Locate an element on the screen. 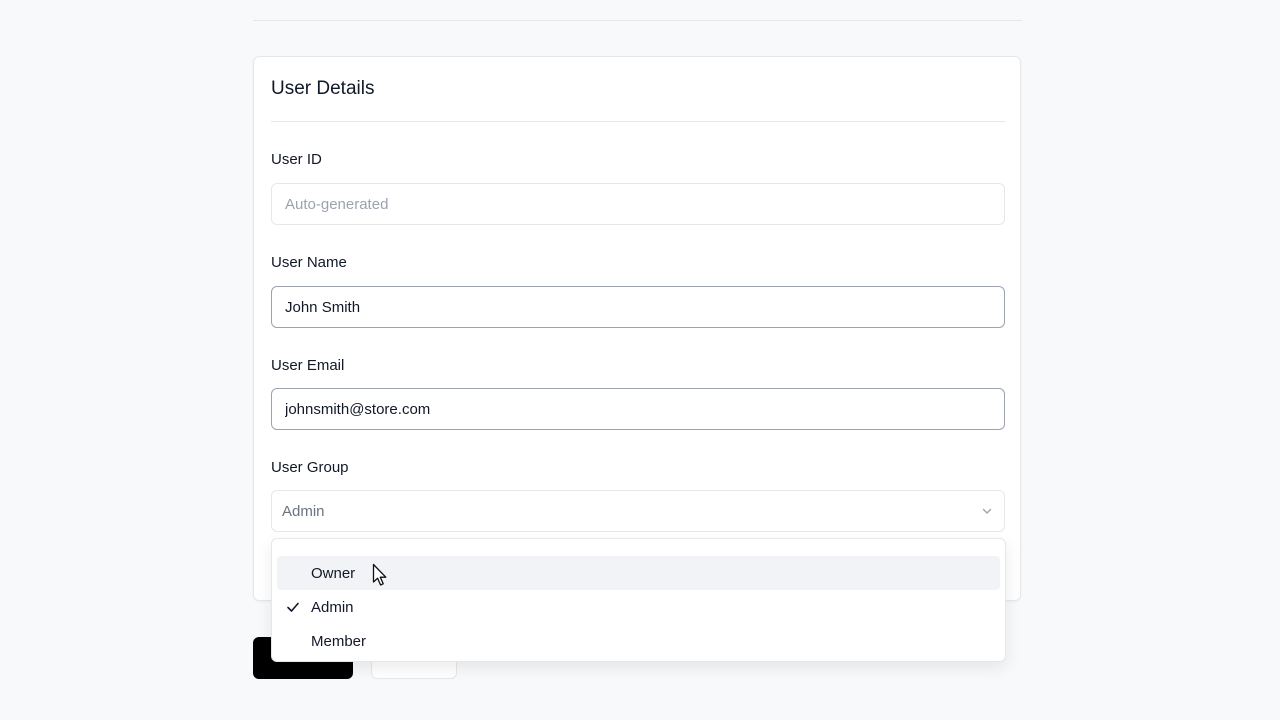 Image resolution: width=1280 pixels, height=720 pixels. user-email-label: User Email is located at coordinates (308, 365).